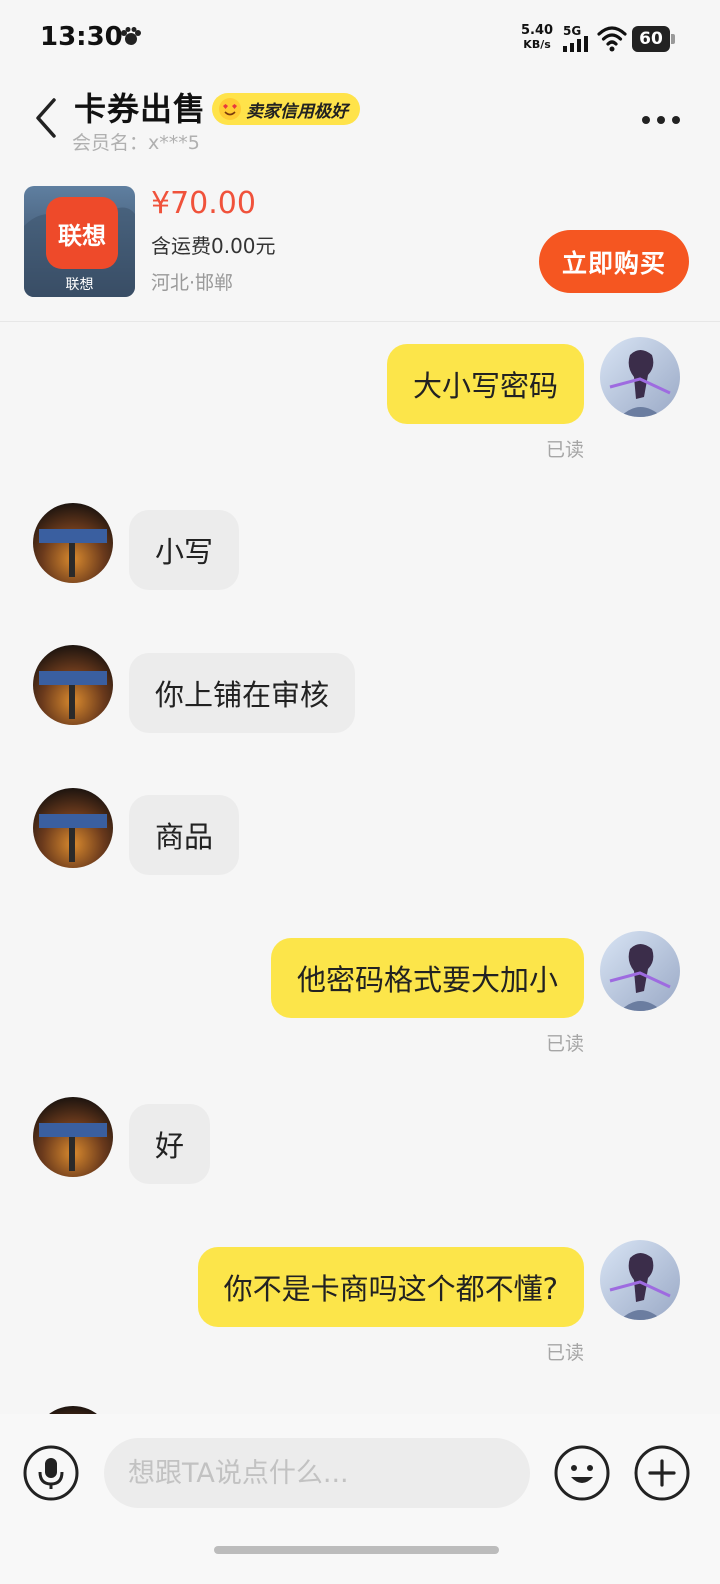 This screenshot has height=1584, width=720. What do you see at coordinates (131, 36) in the screenshot?
I see `paw-icon` at bounding box center [131, 36].